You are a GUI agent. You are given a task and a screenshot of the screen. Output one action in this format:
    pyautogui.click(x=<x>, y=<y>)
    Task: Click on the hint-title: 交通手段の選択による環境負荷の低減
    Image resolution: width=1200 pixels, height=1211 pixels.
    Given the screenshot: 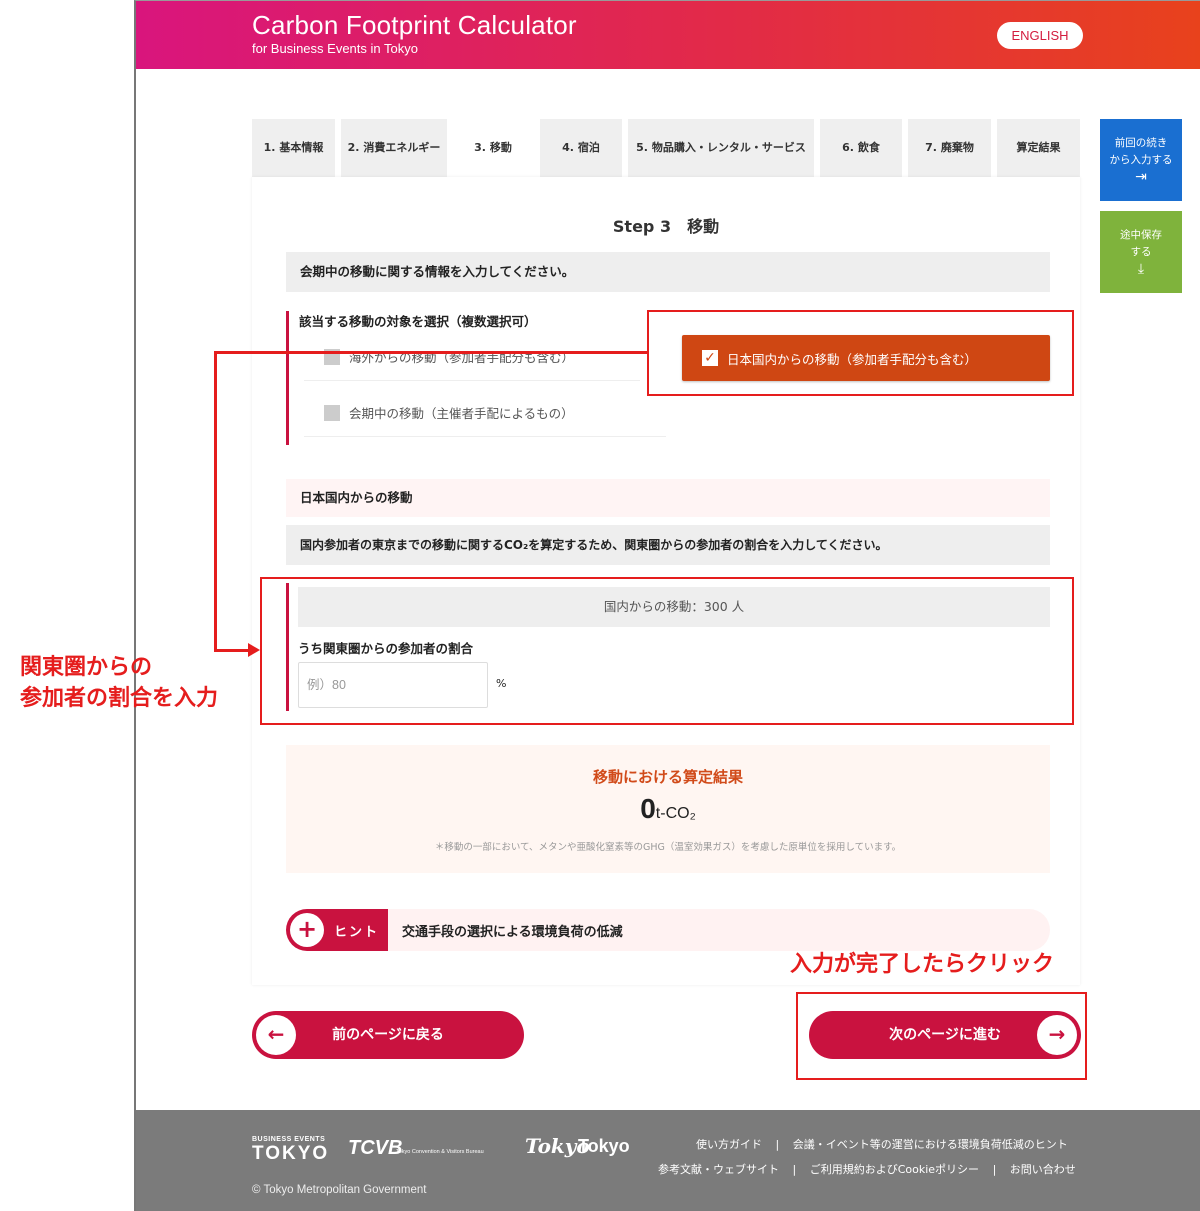 What is the action you would take?
    pyautogui.click(x=512, y=932)
    